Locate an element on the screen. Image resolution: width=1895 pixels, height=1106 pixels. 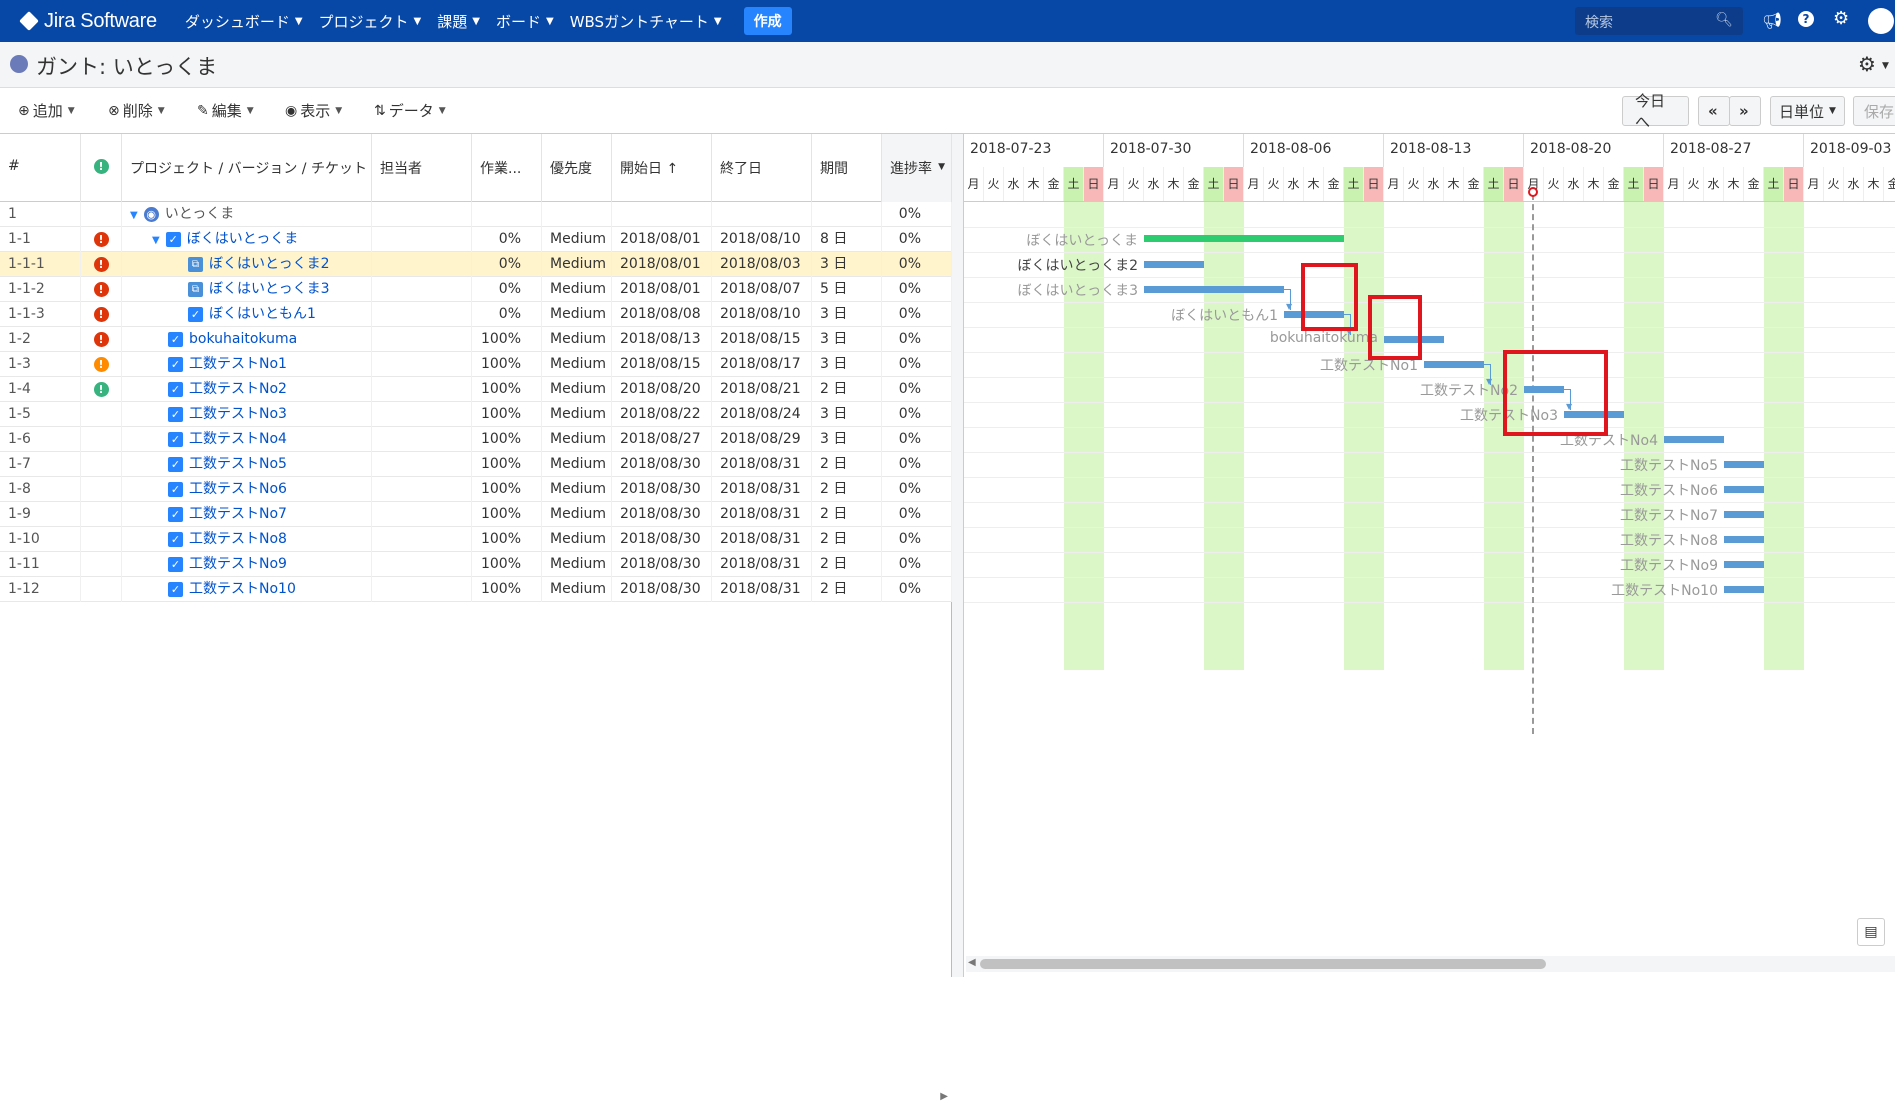
grid-scrollbar: ▶ is located at coordinates (476, 1098).